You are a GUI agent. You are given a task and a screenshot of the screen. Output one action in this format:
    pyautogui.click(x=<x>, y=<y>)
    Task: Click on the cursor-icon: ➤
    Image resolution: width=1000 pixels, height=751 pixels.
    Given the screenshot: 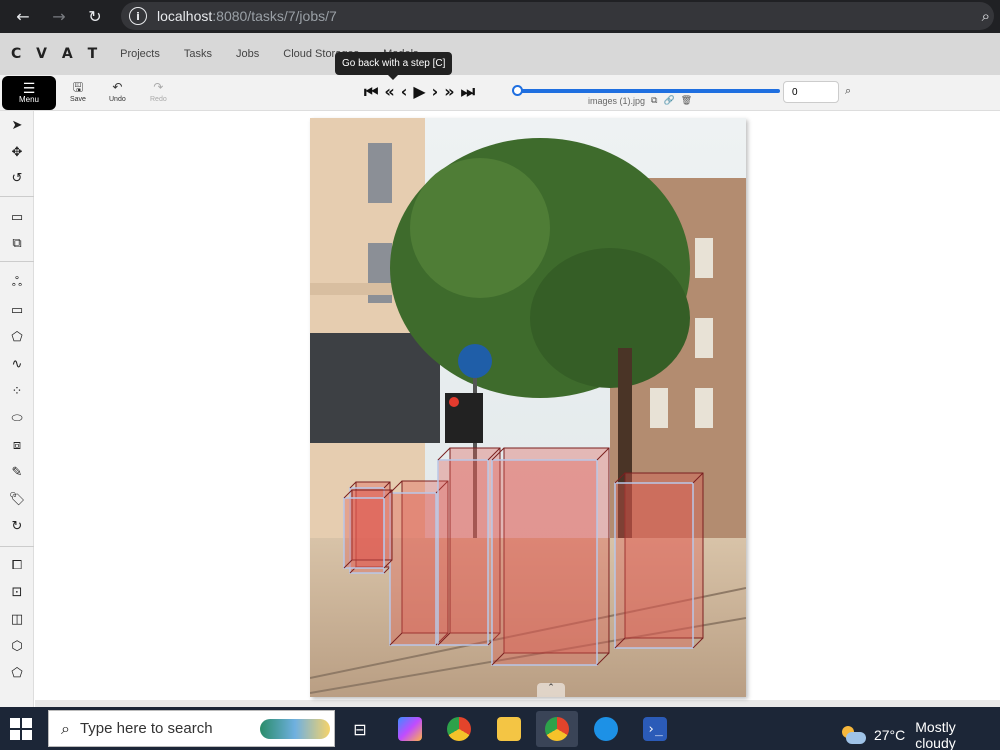 What is the action you would take?
    pyautogui.click(x=17, y=125)
    